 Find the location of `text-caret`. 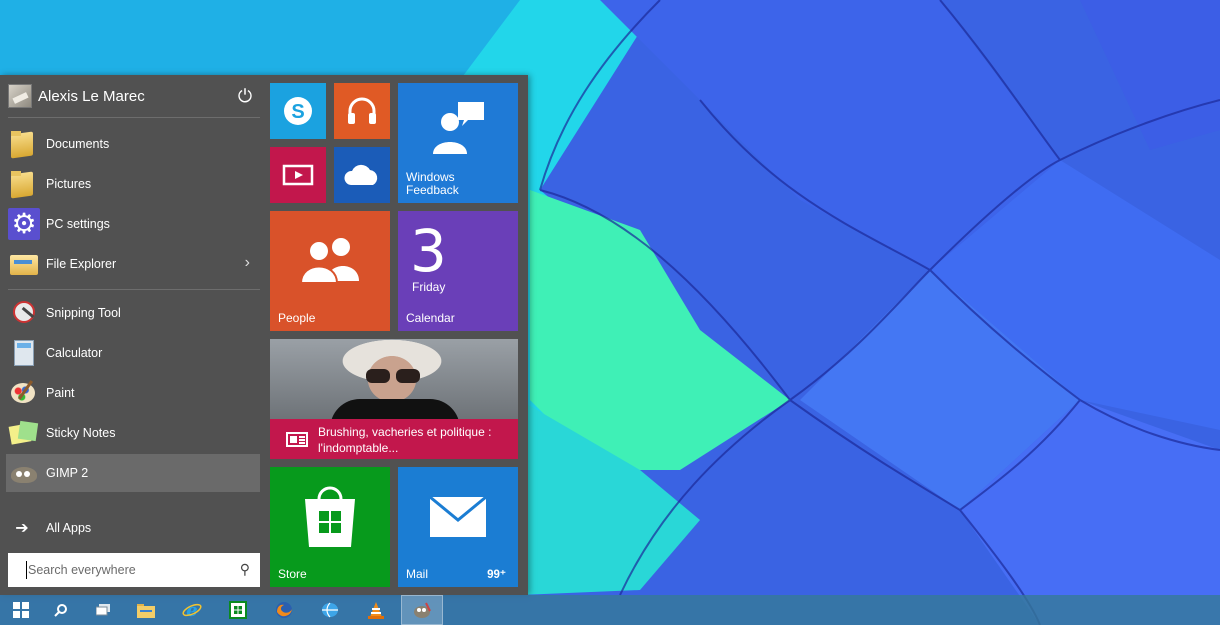

text-caret is located at coordinates (26, 570).